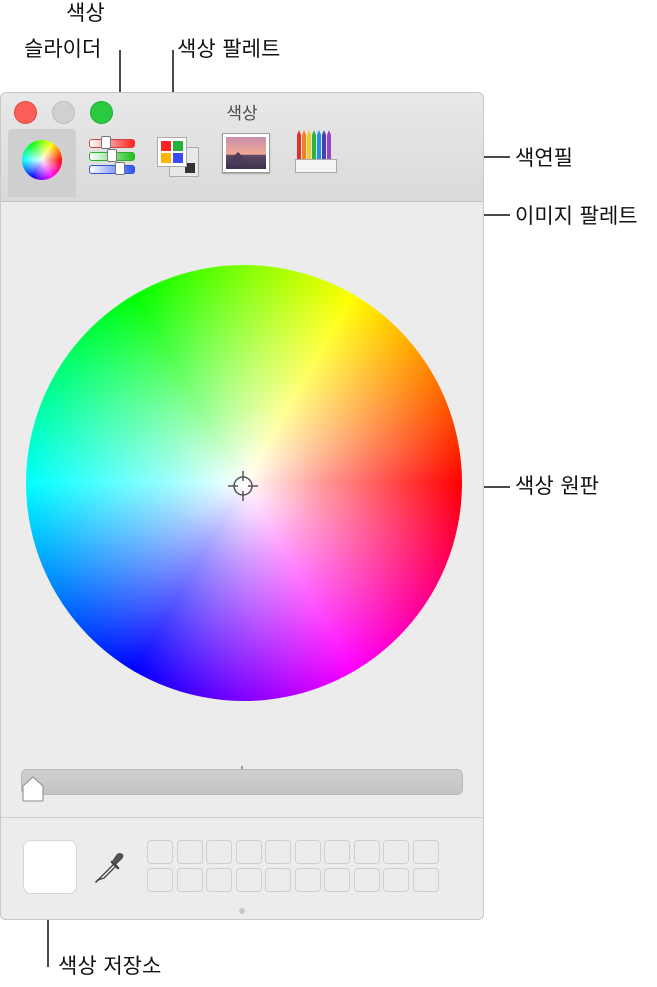  I want to click on callout-pencils: 색연필, so click(544, 158).